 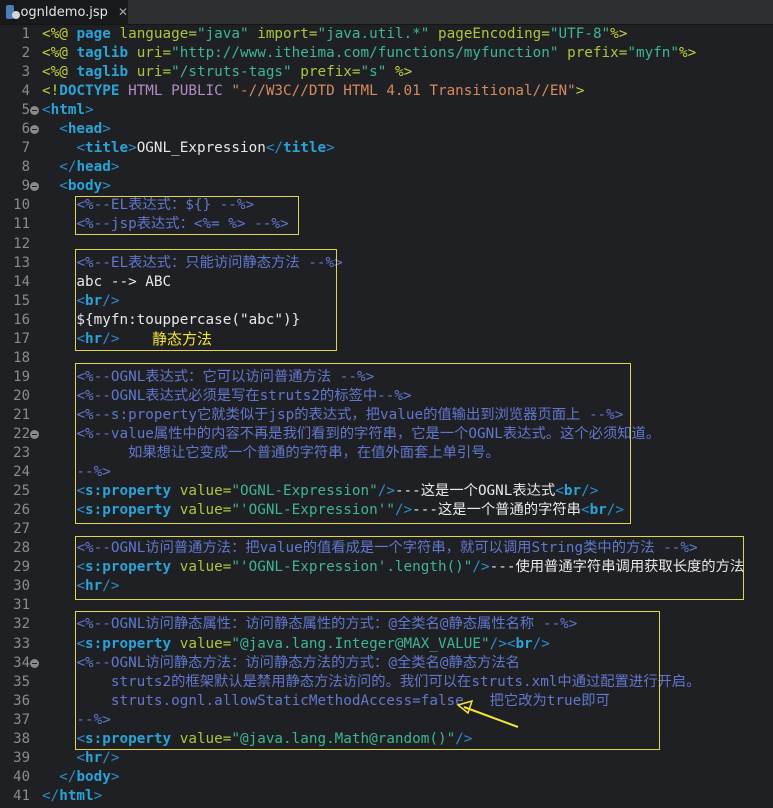 I want to click on line-number: 11, so click(x=21, y=224).